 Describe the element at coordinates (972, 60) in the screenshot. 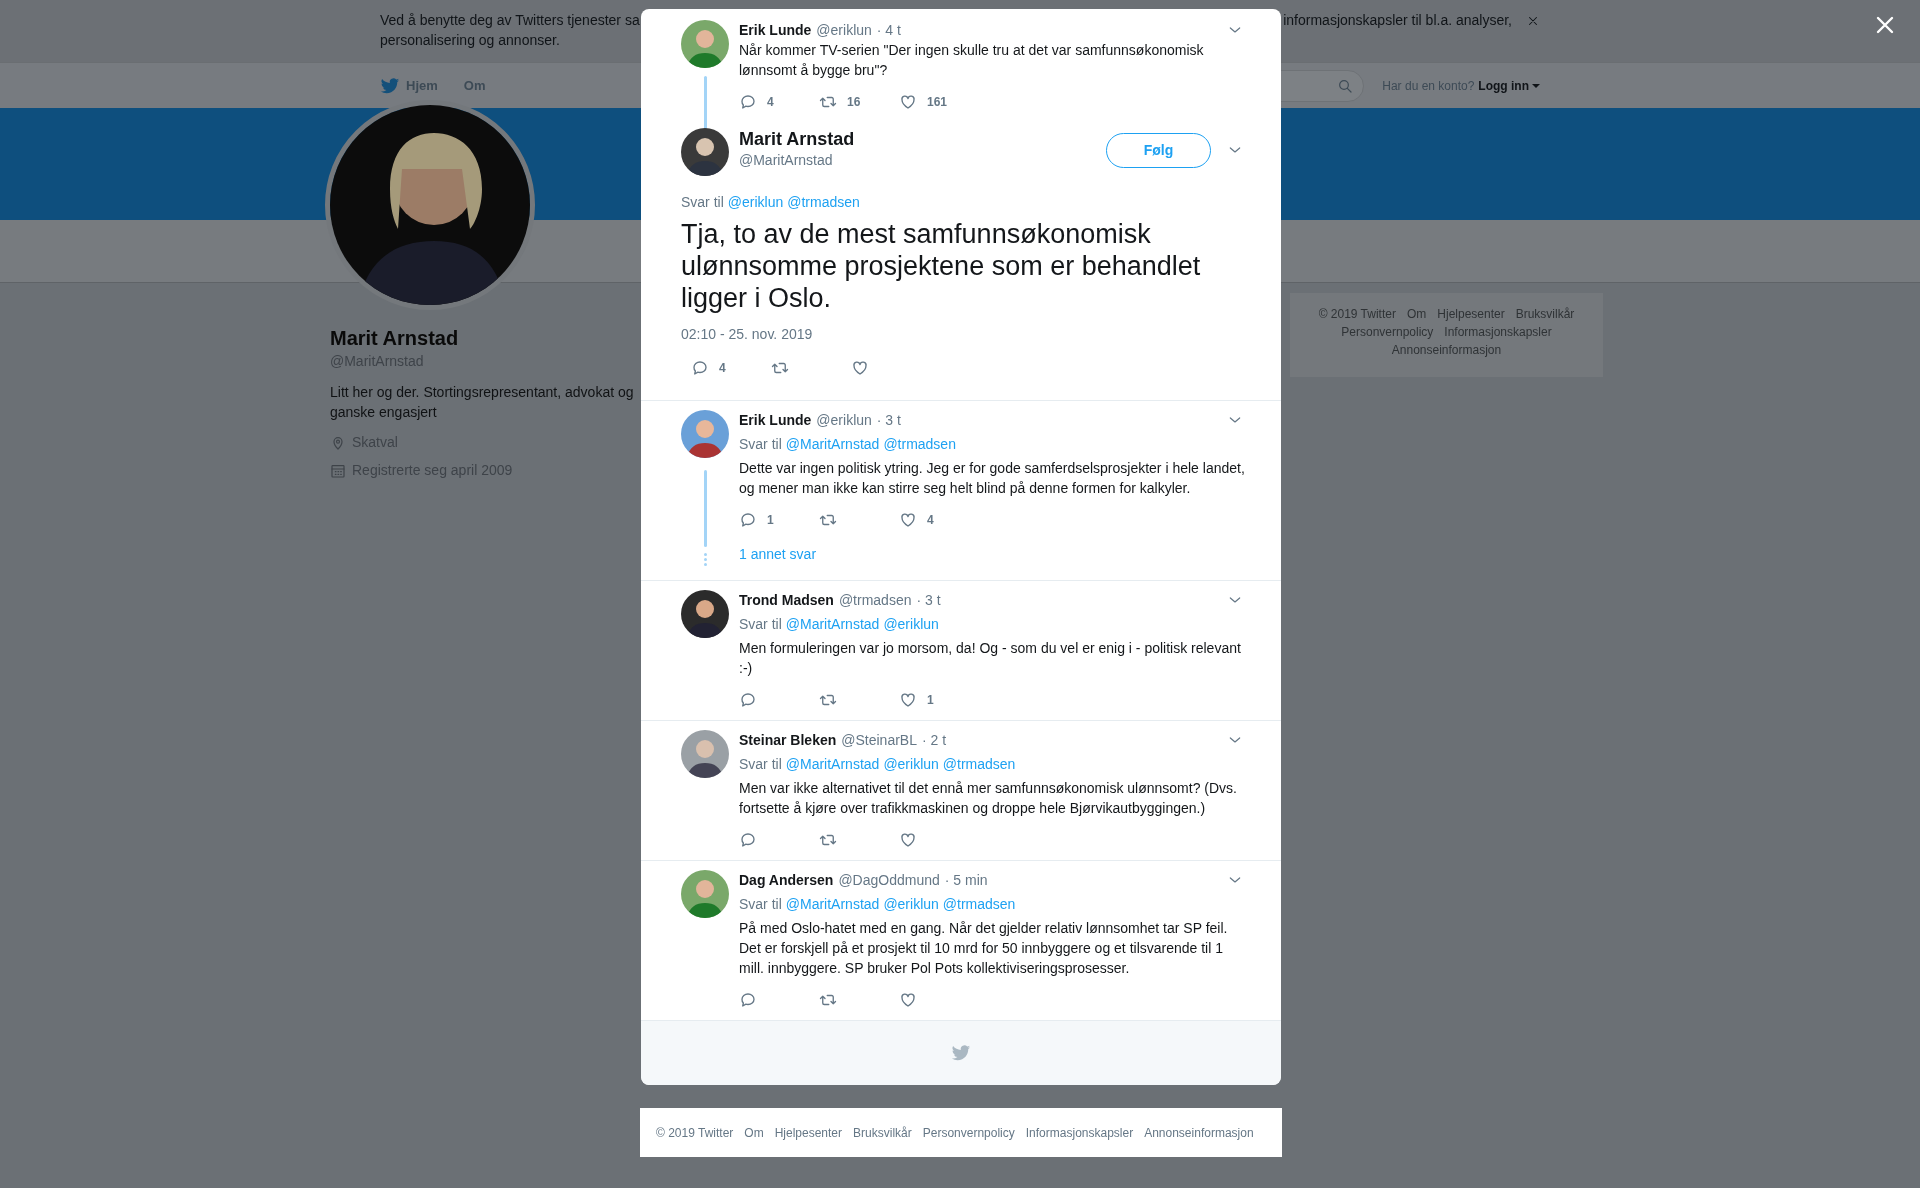

I see `tweet-text: Når kommer TV-serien "Der ingen skulle tru at det var samfunnsøkonomisk lønnsomt å bygge bru"?` at that location.